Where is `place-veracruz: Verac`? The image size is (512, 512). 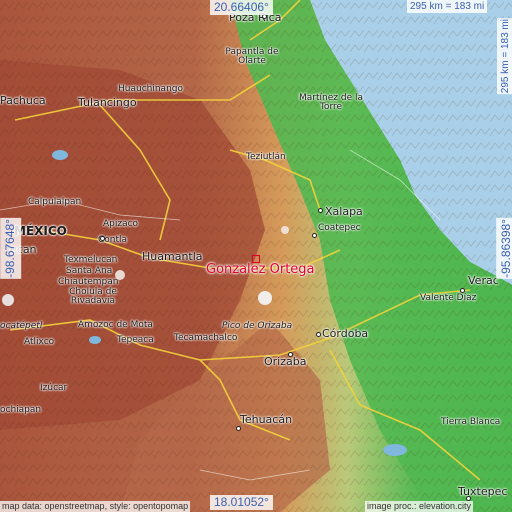
place-veracruz: Verac is located at coordinates (483, 280).